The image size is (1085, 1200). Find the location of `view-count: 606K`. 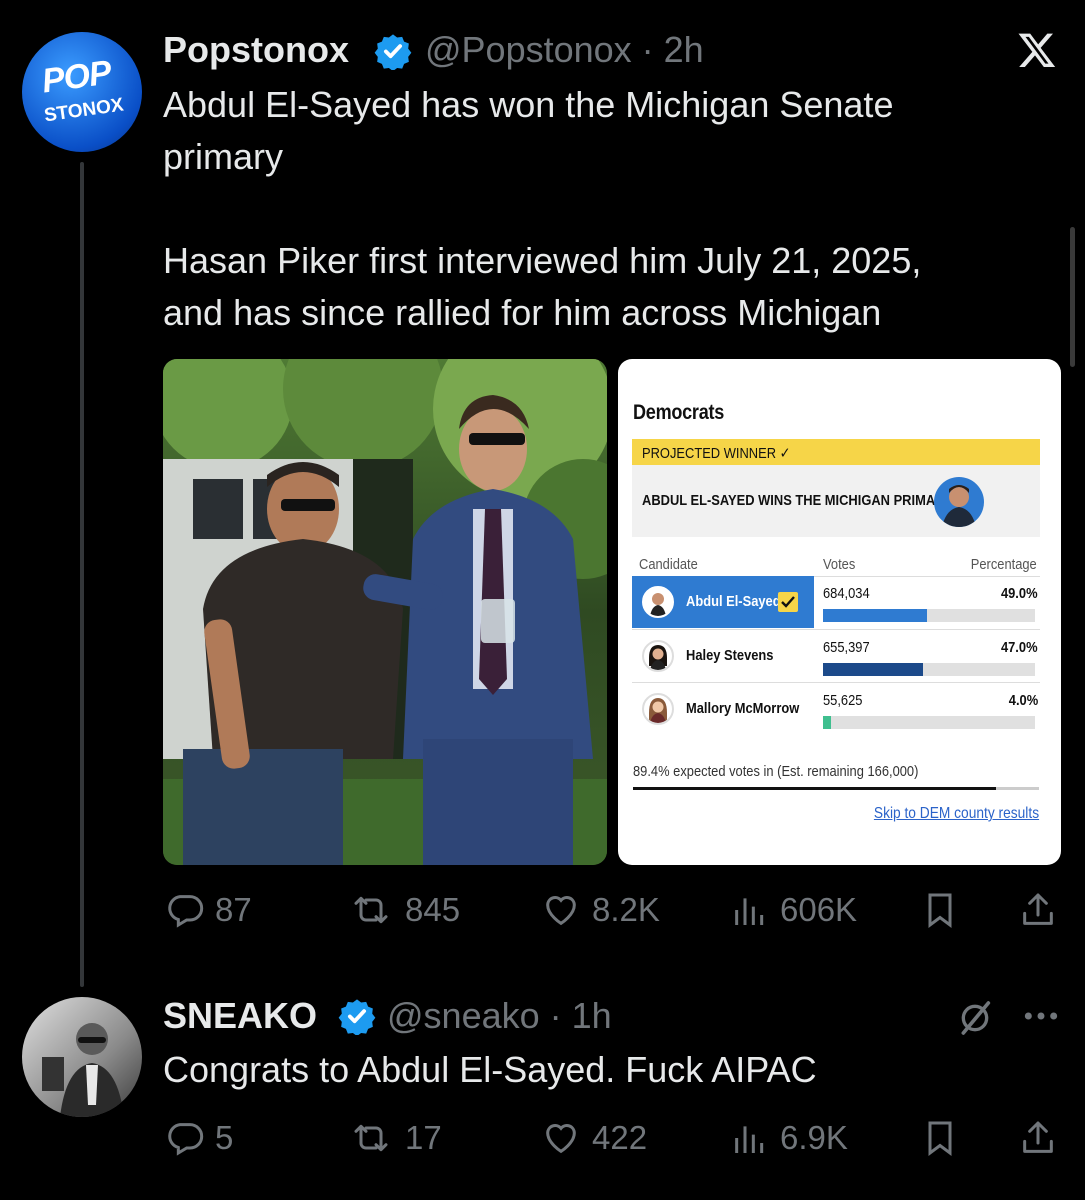

view-count: 606K is located at coordinates (819, 909).